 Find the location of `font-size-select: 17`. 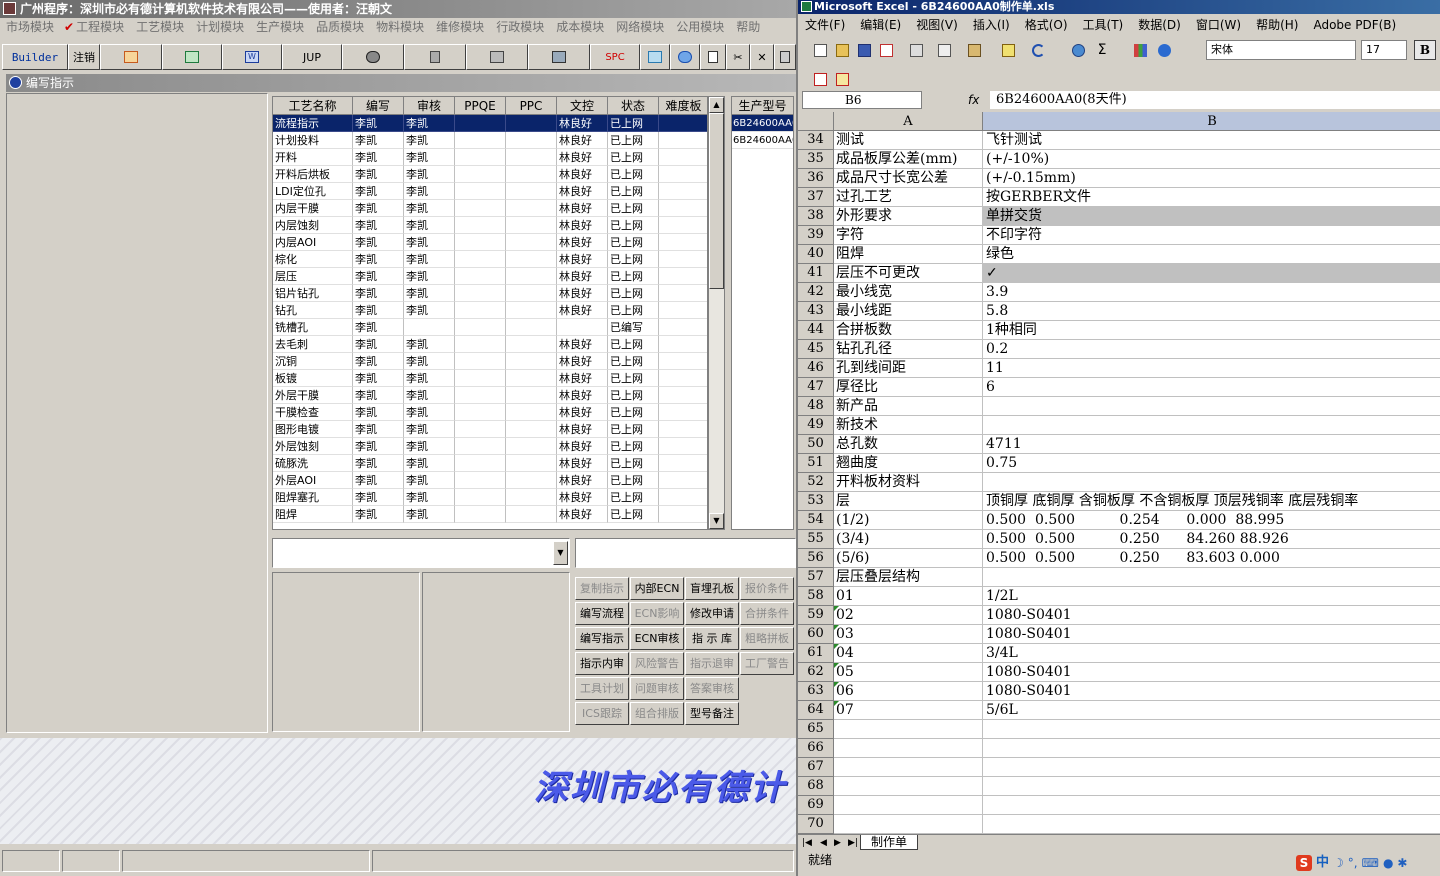

font-size-select: 17 is located at coordinates (1384, 50).